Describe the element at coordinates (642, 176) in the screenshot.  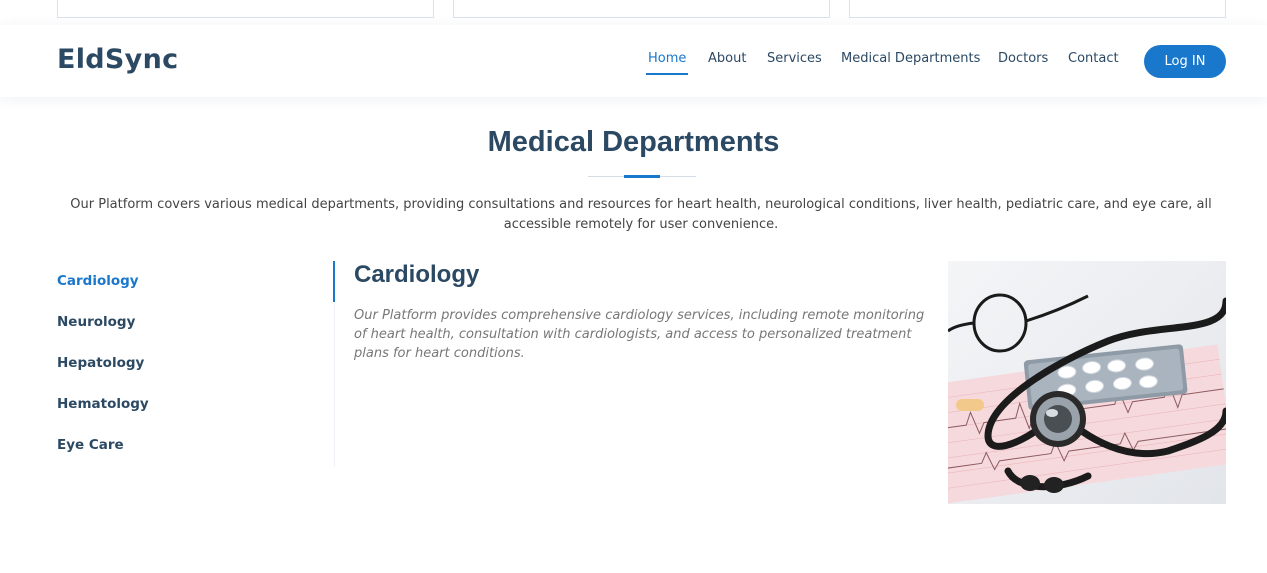
I see `title-divider-accent` at that location.